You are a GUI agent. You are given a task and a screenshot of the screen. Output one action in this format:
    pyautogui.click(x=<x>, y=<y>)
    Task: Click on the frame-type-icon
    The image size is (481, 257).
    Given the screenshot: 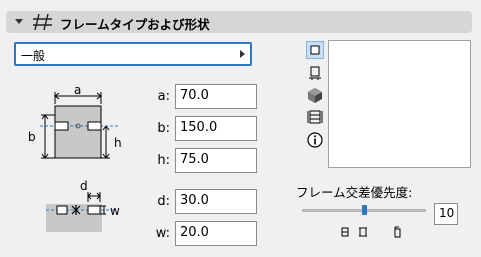 What is the action you would take?
    pyautogui.click(x=42, y=22)
    